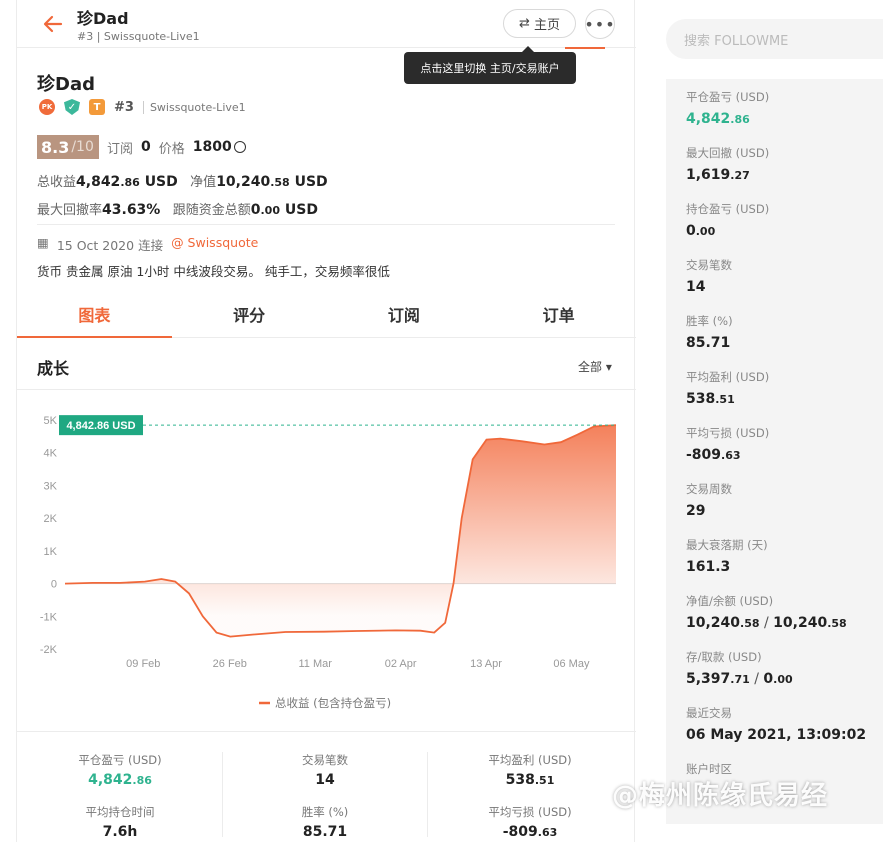  What do you see at coordinates (520, 780) in the screenshot?
I see `stat-int: 538` at bounding box center [520, 780].